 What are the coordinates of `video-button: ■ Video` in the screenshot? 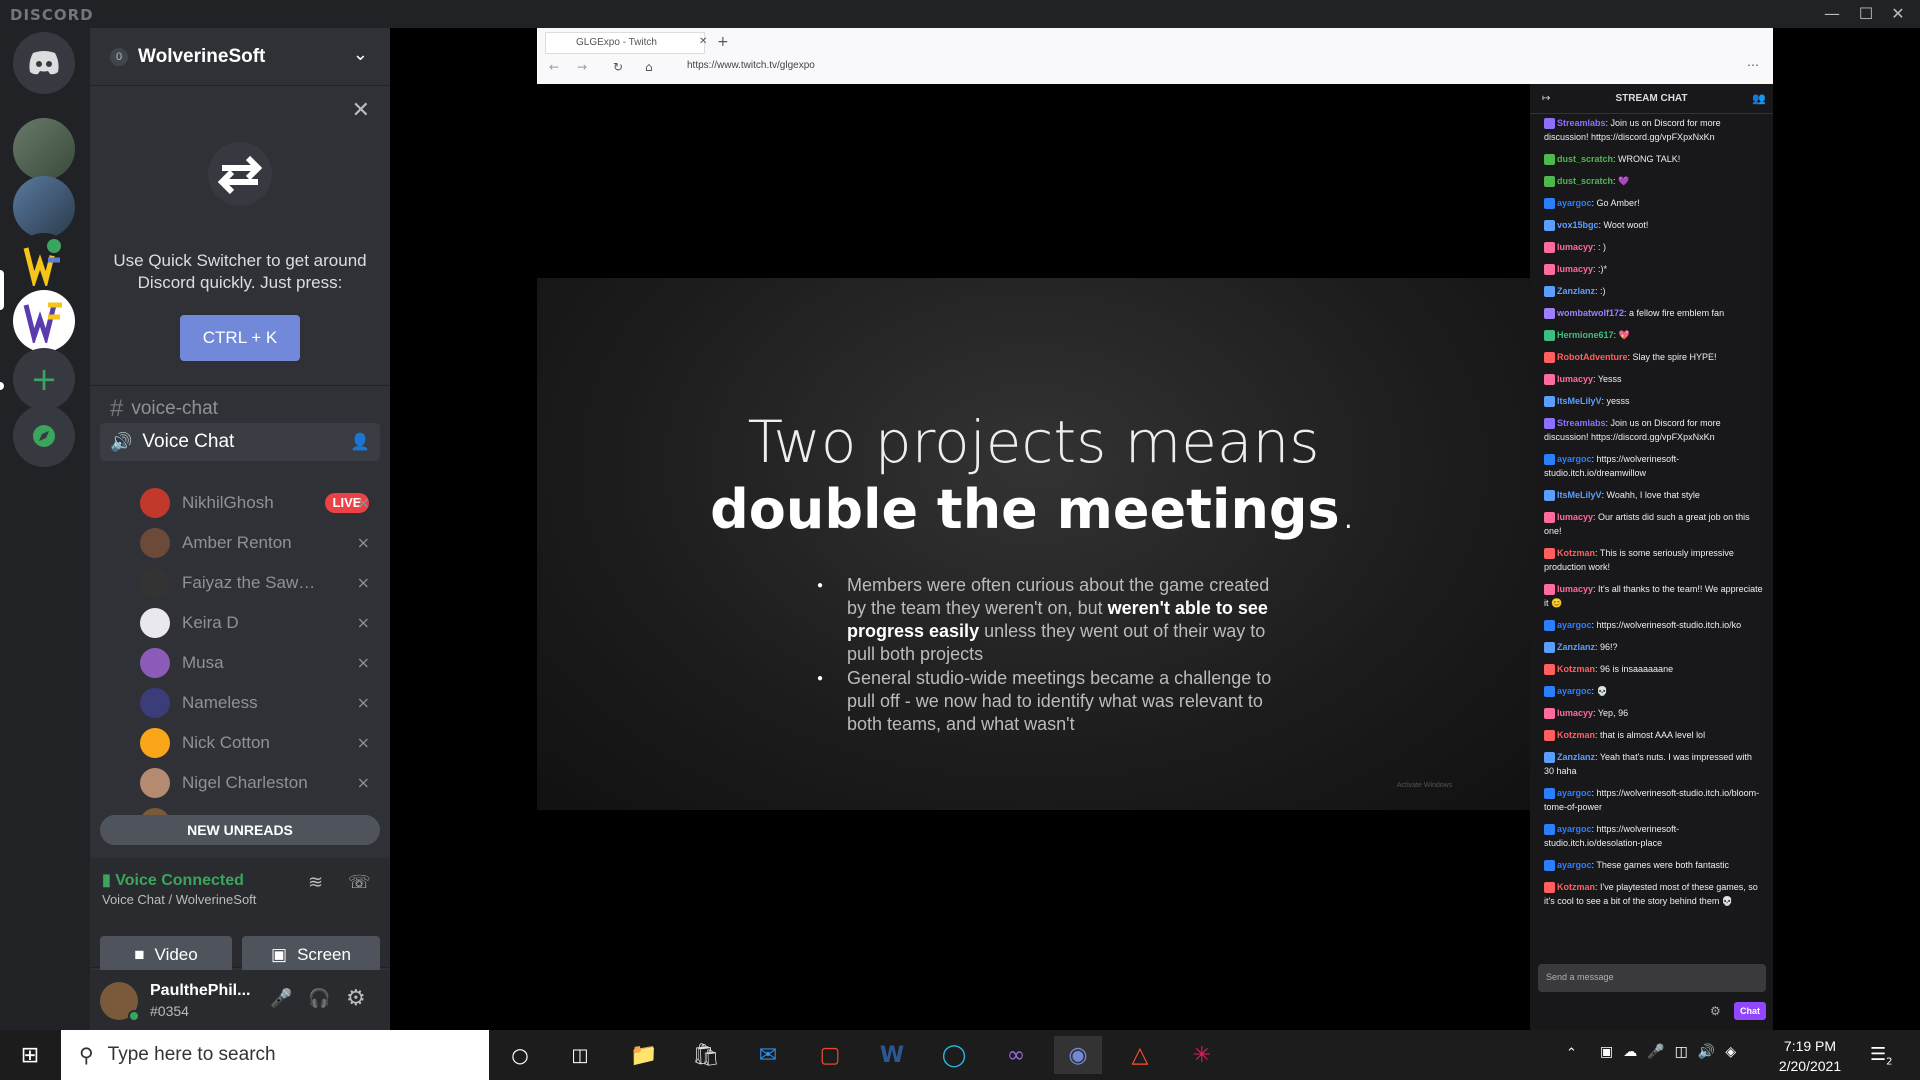 It's located at (166, 955).